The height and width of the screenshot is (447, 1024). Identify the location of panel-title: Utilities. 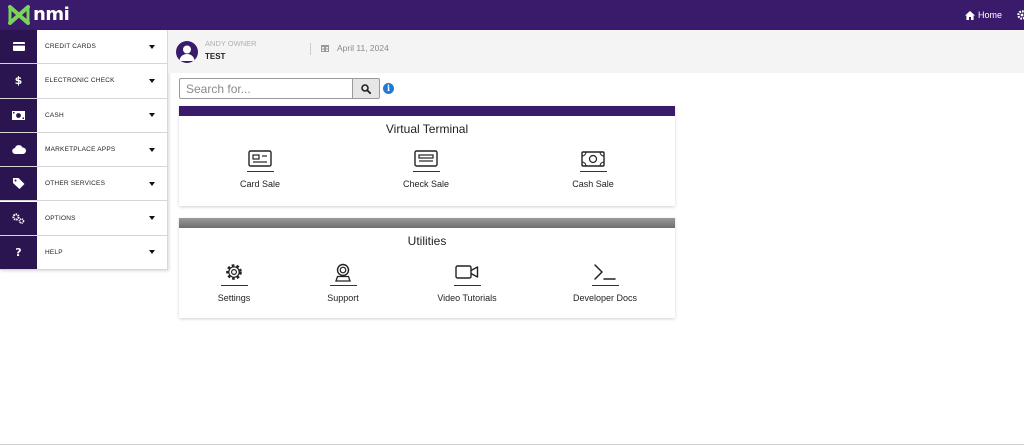
(427, 241).